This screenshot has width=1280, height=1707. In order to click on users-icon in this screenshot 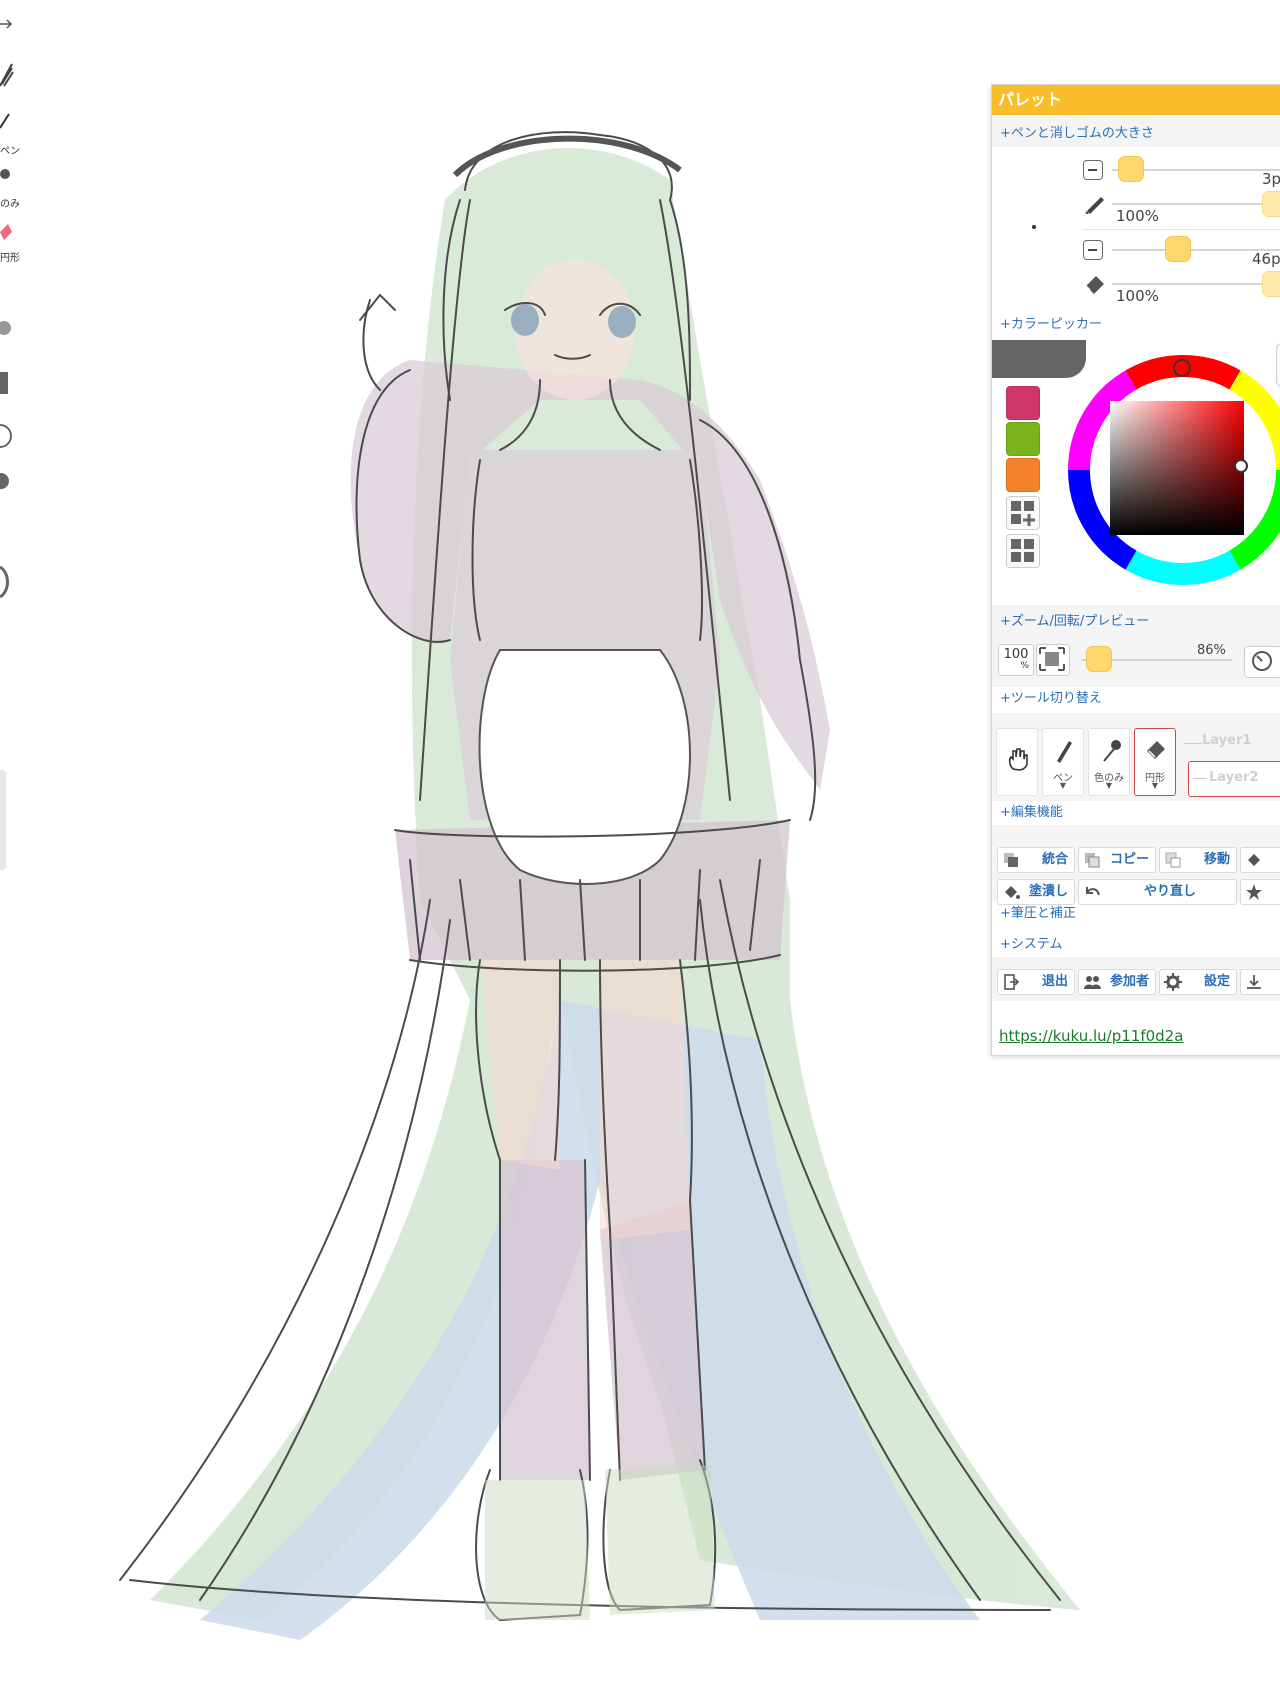, I will do `click(1092, 982)`.